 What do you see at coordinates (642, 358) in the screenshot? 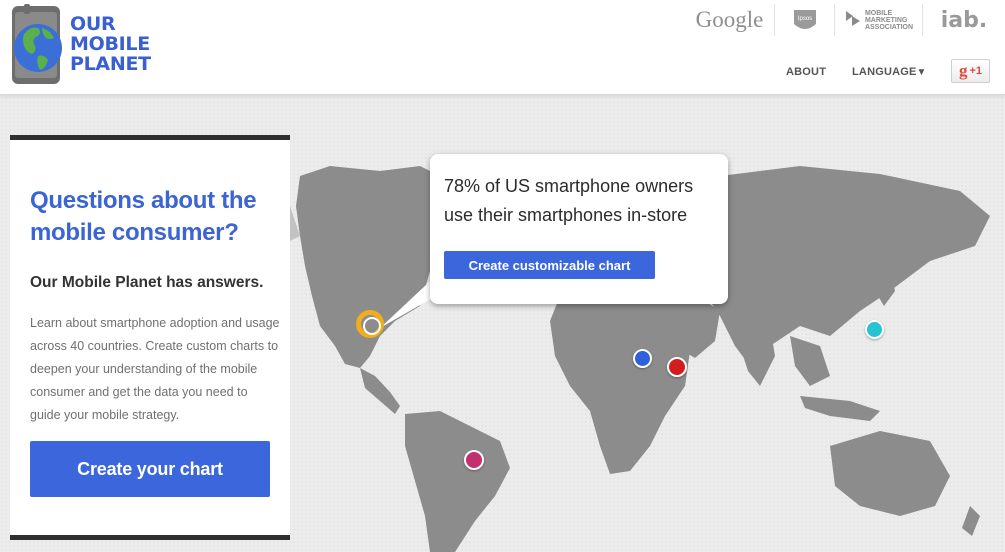
I see `map-marker-blue` at bounding box center [642, 358].